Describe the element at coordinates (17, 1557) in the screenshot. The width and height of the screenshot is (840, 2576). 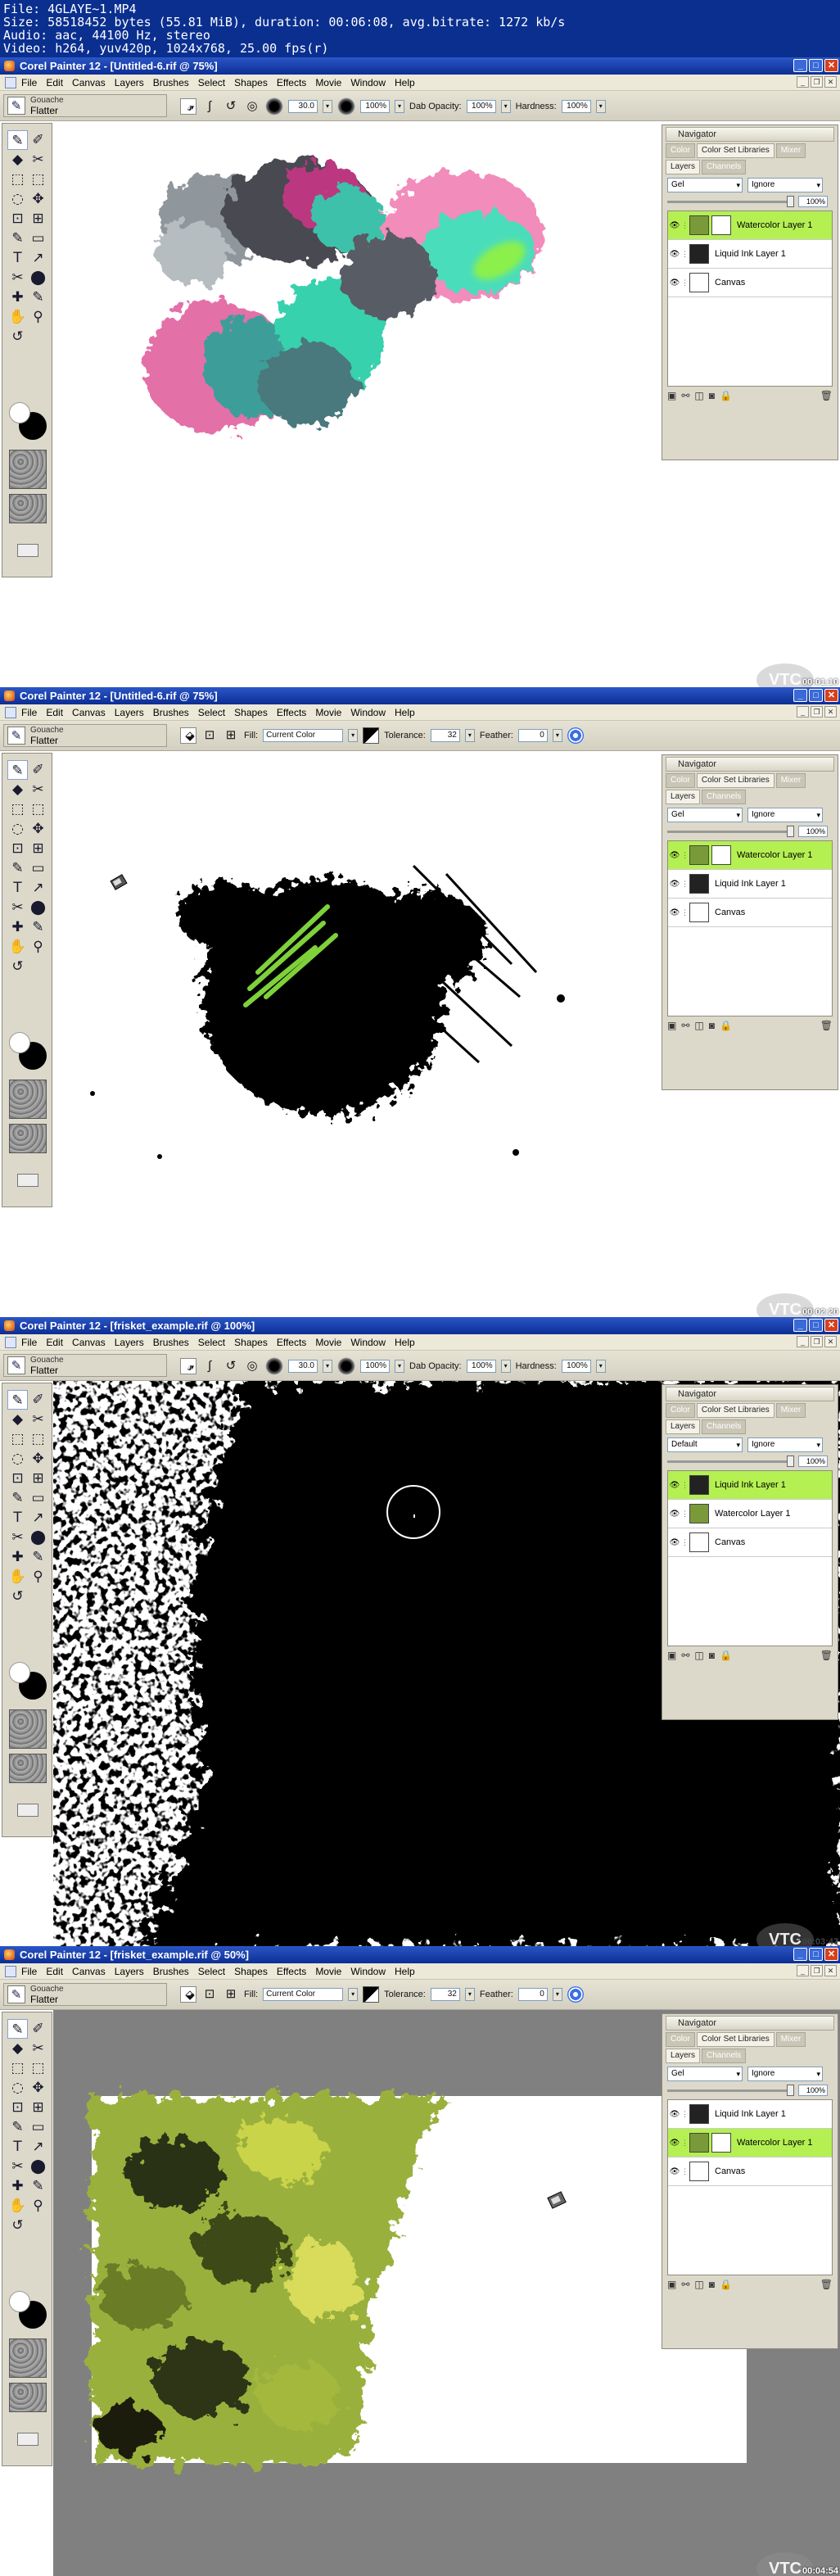
I see `tool-17-icon: ✚` at that location.